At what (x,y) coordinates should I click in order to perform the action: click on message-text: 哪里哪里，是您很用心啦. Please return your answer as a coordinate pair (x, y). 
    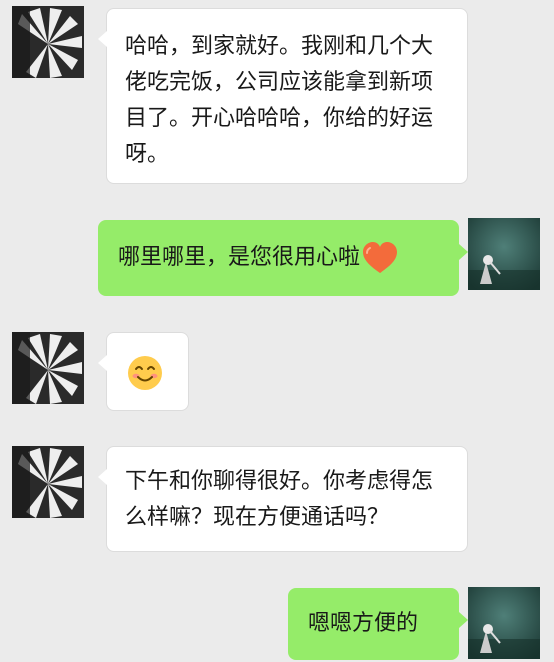
    Looking at the image, I should click on (239, 257).